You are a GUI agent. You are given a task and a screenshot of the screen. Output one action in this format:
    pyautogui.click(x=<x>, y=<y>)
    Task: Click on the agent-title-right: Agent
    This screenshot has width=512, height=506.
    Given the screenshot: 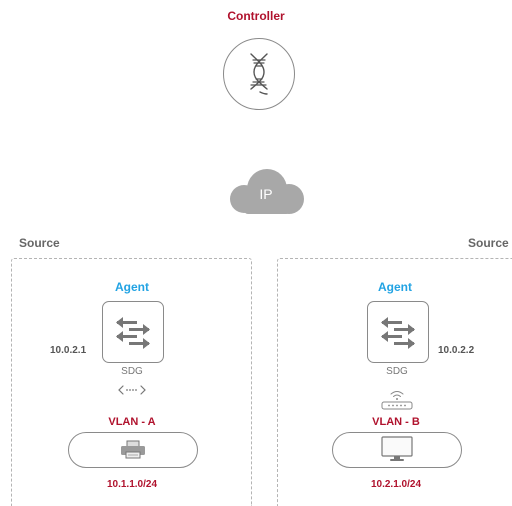 What is the action you would take?
    pyautogui.click(x=395, y=287)
    